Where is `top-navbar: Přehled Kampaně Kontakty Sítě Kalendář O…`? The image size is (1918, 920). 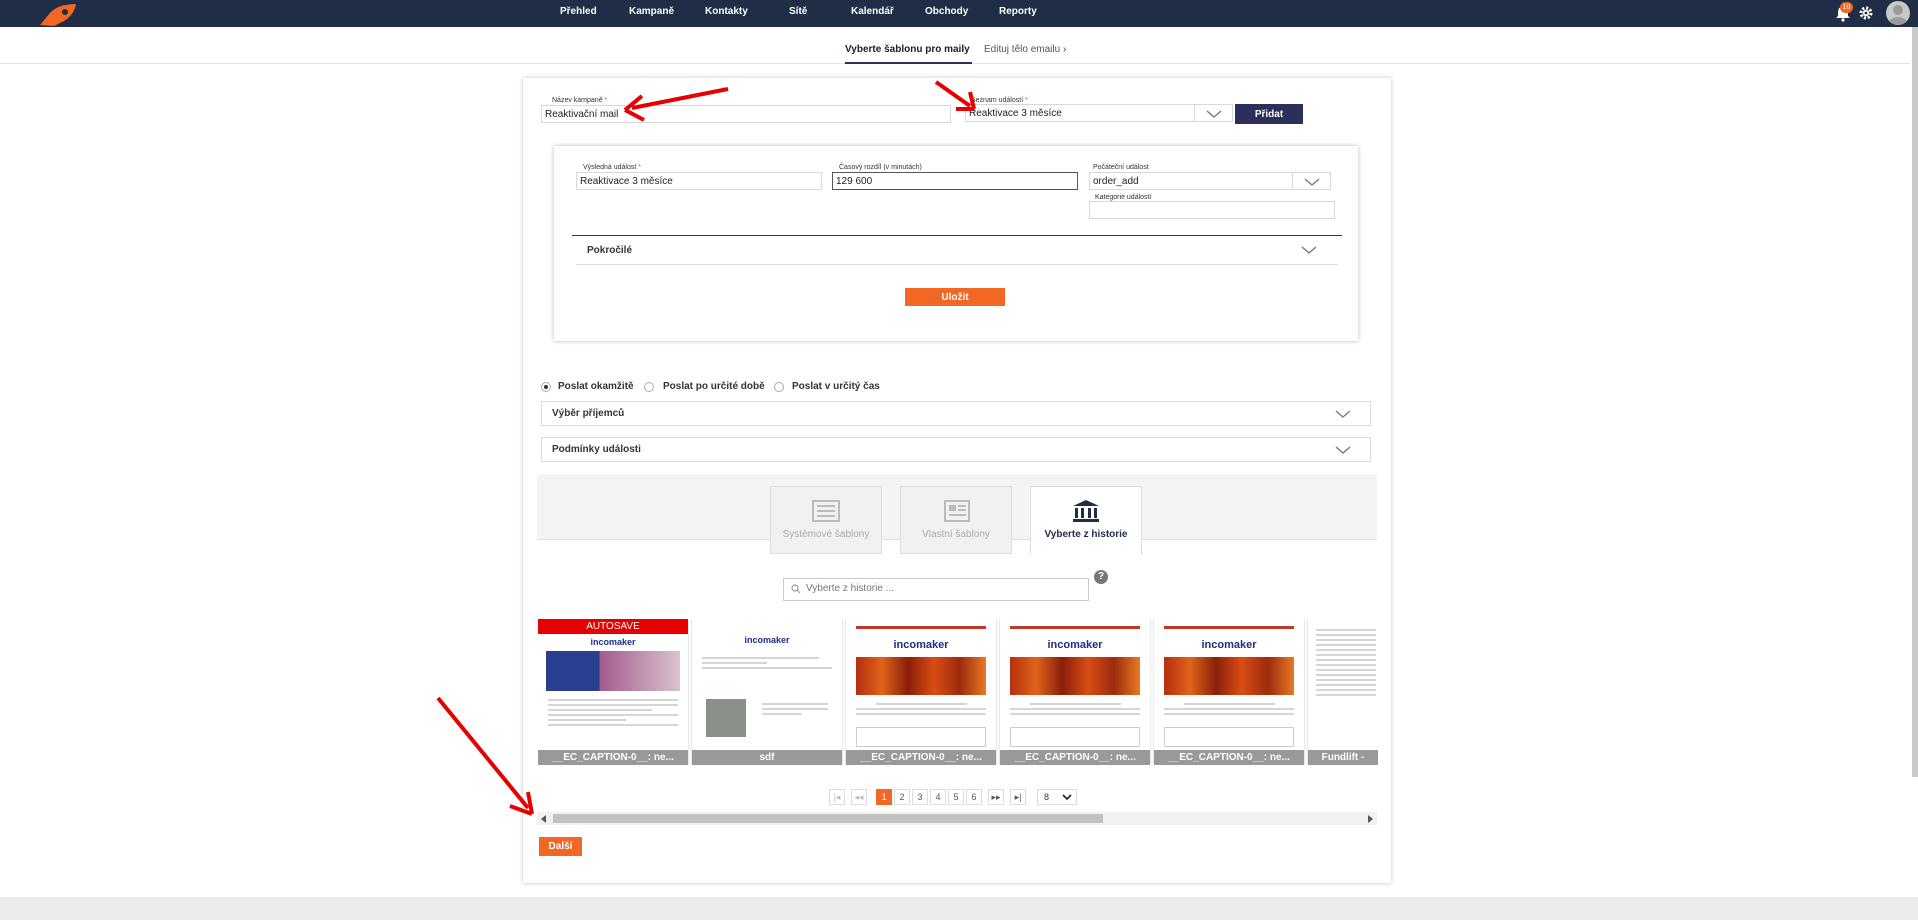
top-navbar: Přehled Kampaně Kontakty Sítě Kalendář O… is located at coordinates (959, 13).